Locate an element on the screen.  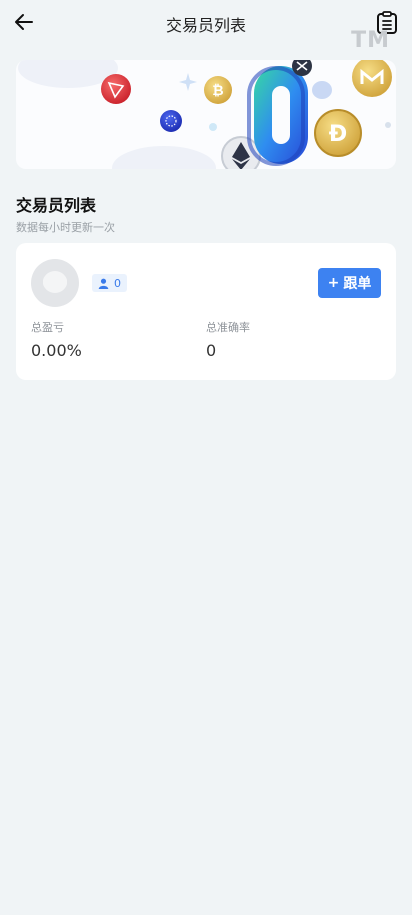
update-frequency-note: 数据每小时更新一次 is located at coordinates (65, 227).